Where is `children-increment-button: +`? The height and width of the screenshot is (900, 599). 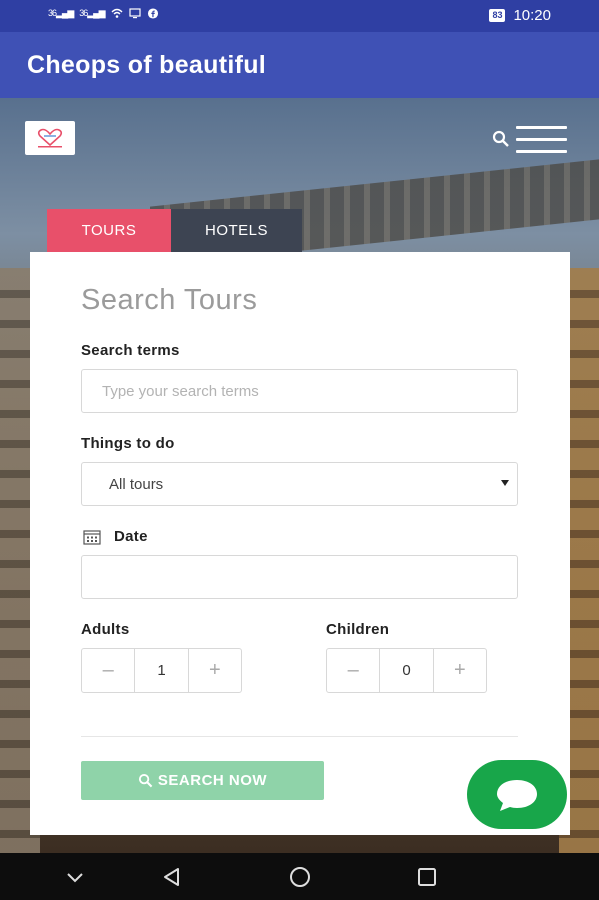 children-increment-button: + is located at coordinates (460, 670).